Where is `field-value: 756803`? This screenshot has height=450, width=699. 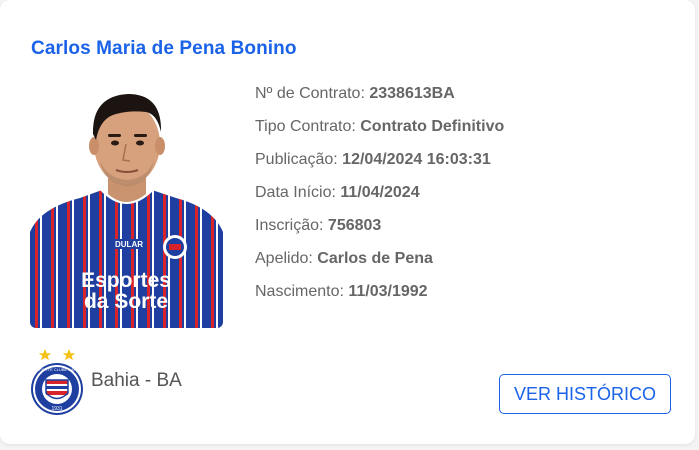 field-value: 756803 is located at coordinates (354, 225).